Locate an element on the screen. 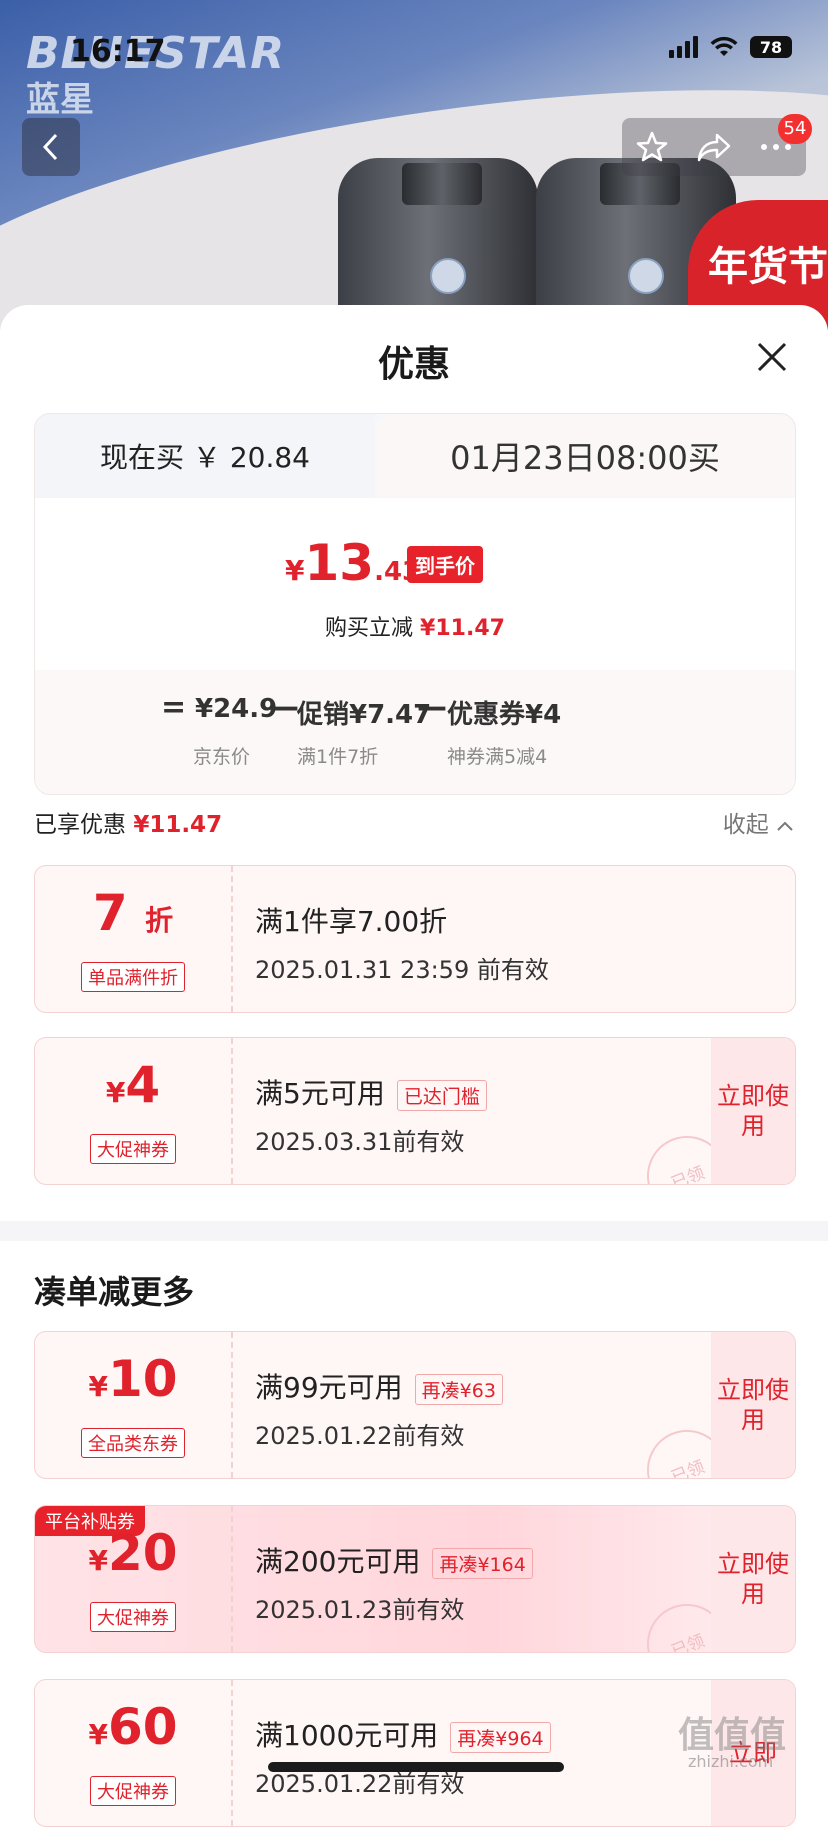 This screenshot has width=828, height=1827. jd-price: ¥24.9 is located at coordinates (236, 709).